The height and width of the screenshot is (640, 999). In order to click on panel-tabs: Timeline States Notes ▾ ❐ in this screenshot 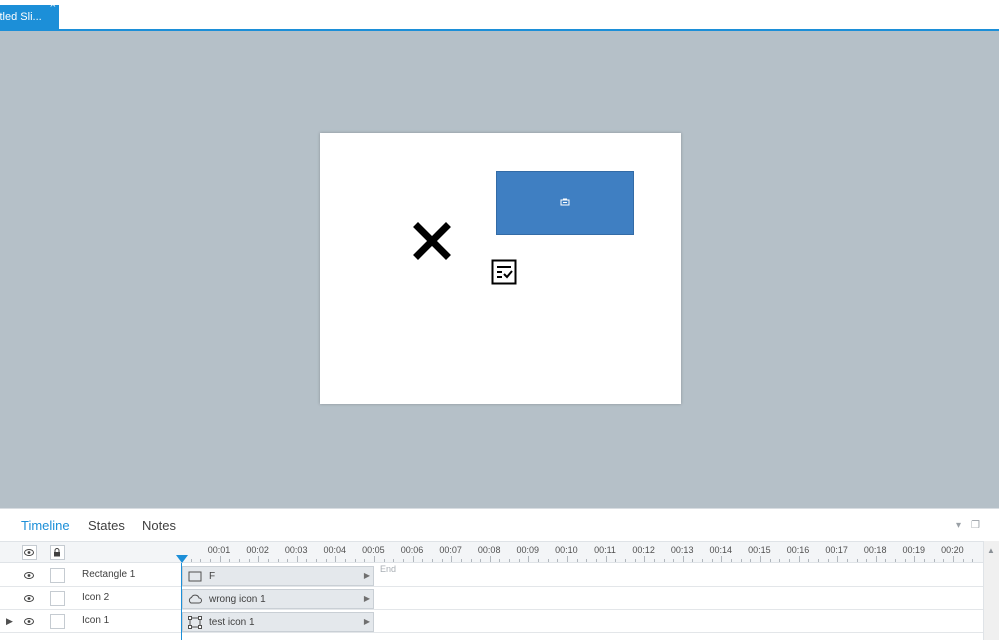, I will do `click(499, 525)`.